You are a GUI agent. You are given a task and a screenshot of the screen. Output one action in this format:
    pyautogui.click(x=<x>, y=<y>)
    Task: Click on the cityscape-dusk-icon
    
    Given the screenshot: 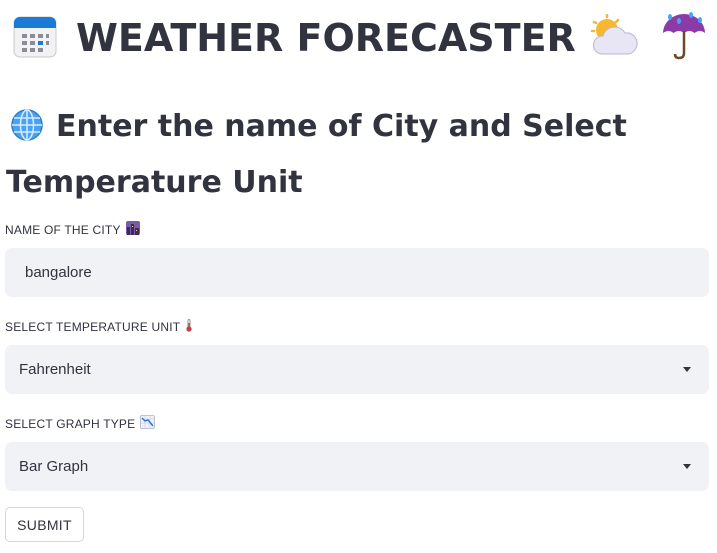 What is the action you would take?
    pyautogui.click(x=132, y=229)
    